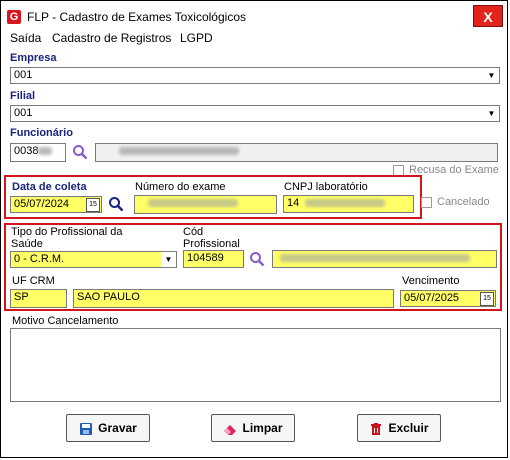  I want to click on menu-bar: Saída Cadastro de Registros LGPD, so click(255, 38).